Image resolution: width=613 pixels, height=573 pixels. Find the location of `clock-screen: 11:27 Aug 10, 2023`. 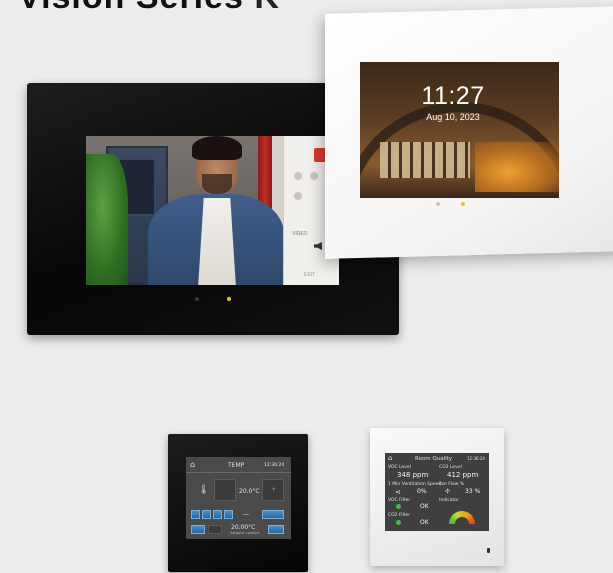

clock-screen: 11:27 Aug 10, 2023 is located at coordinates (459, 130).